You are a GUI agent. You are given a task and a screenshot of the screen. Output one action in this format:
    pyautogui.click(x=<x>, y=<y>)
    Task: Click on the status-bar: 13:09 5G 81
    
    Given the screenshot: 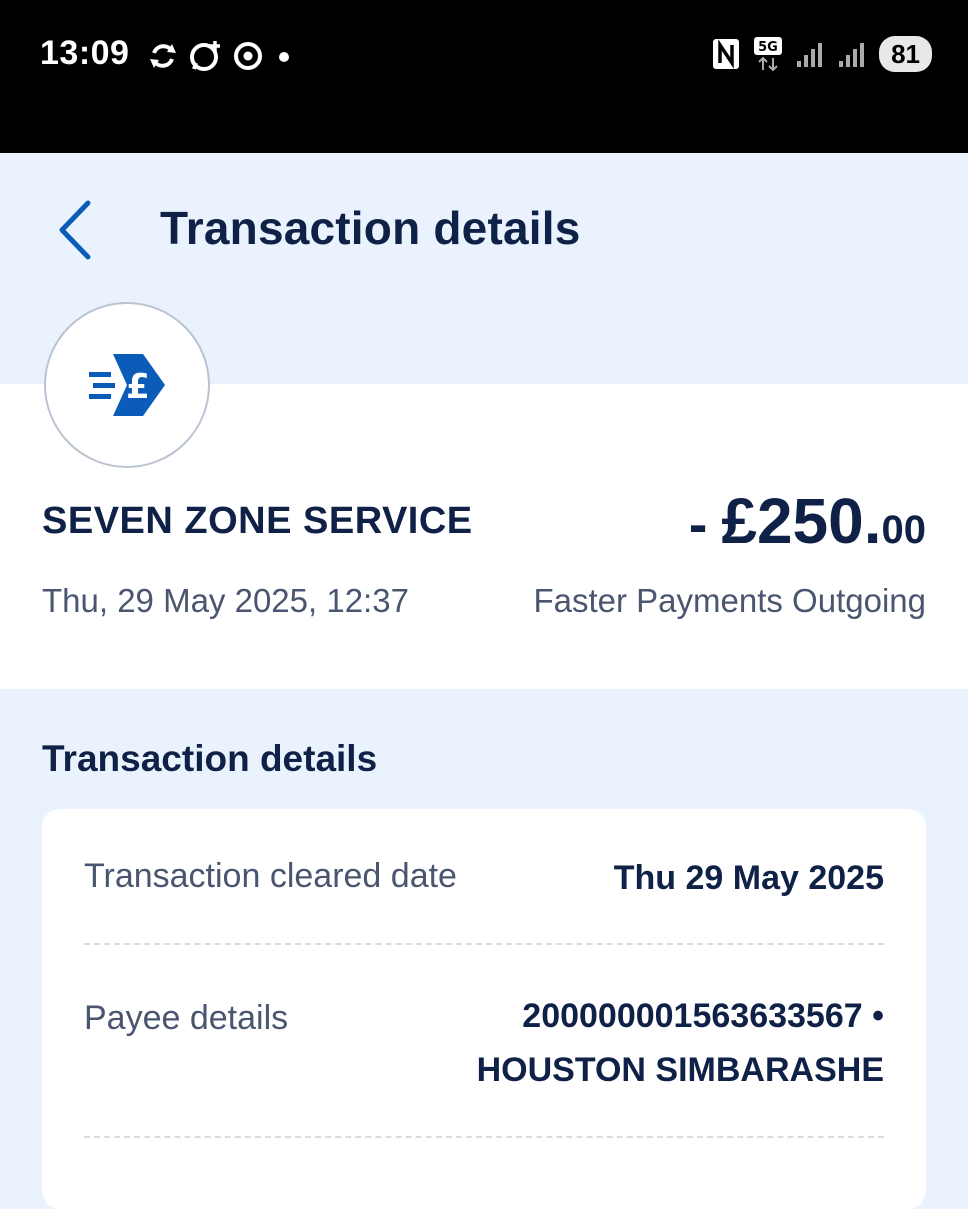 What is the action you would take?
    pyautogui.click(x=484, y=76)
    